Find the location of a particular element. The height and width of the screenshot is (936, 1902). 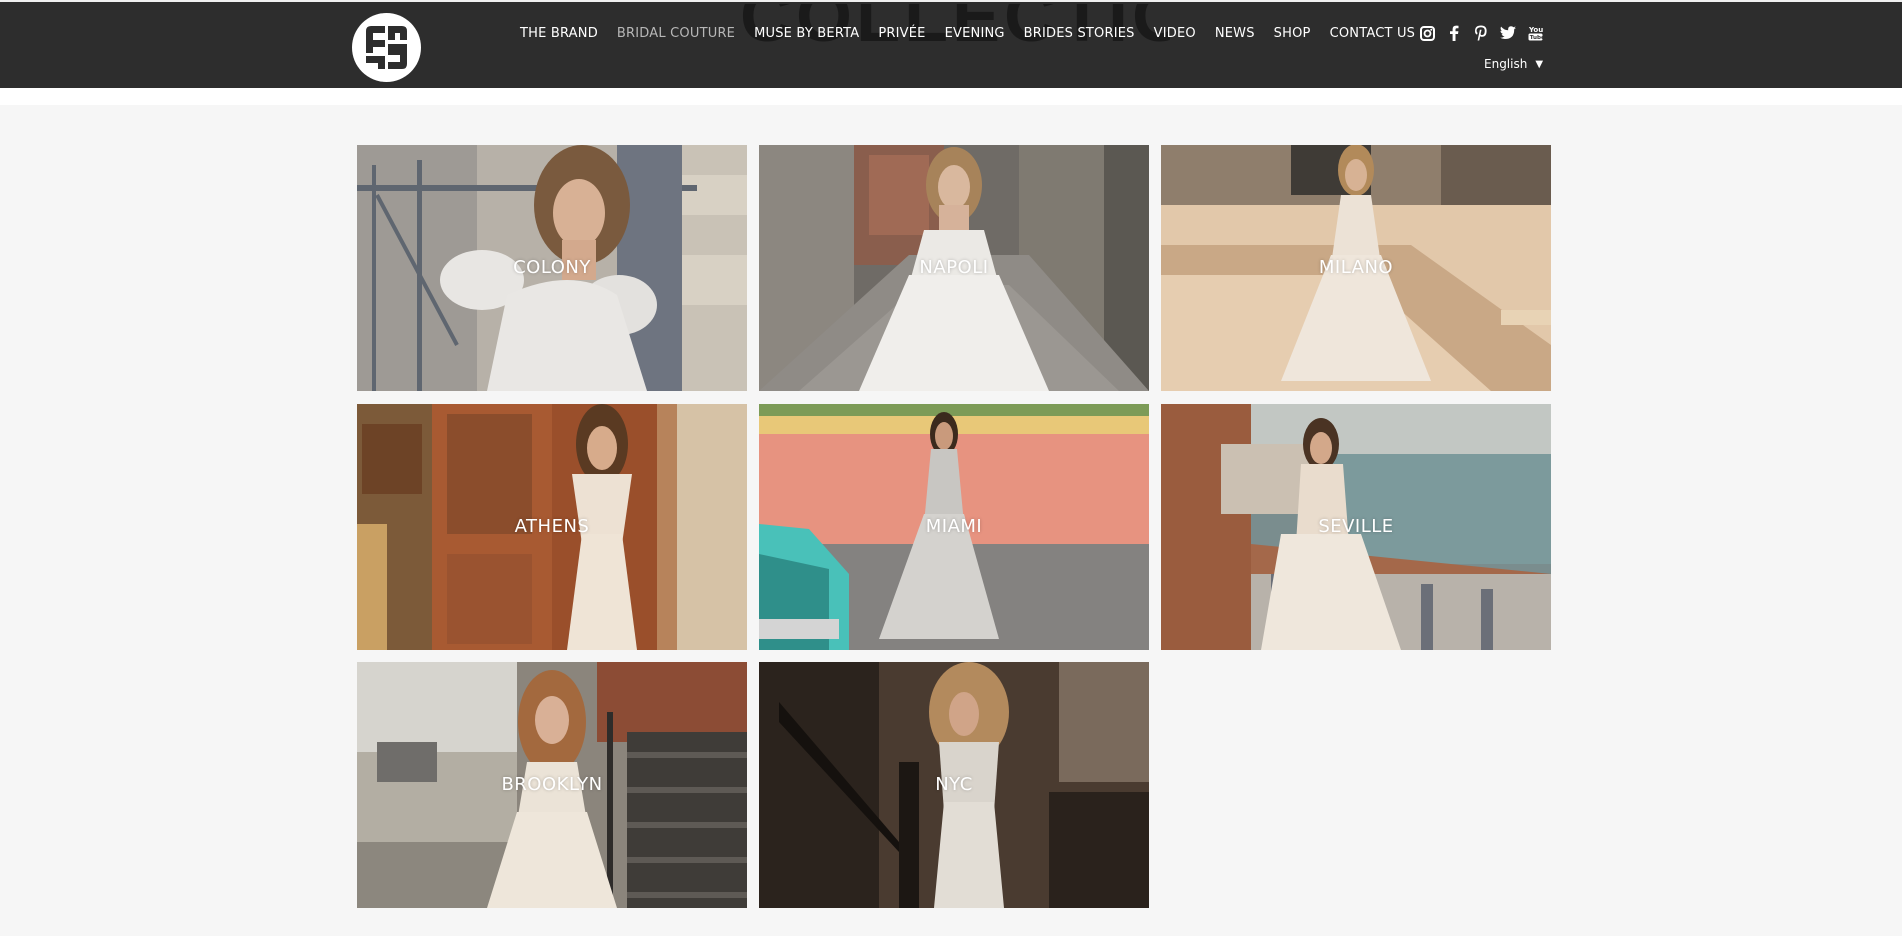

collection-label: SEVILLE is located at coordinates (1356, 526).